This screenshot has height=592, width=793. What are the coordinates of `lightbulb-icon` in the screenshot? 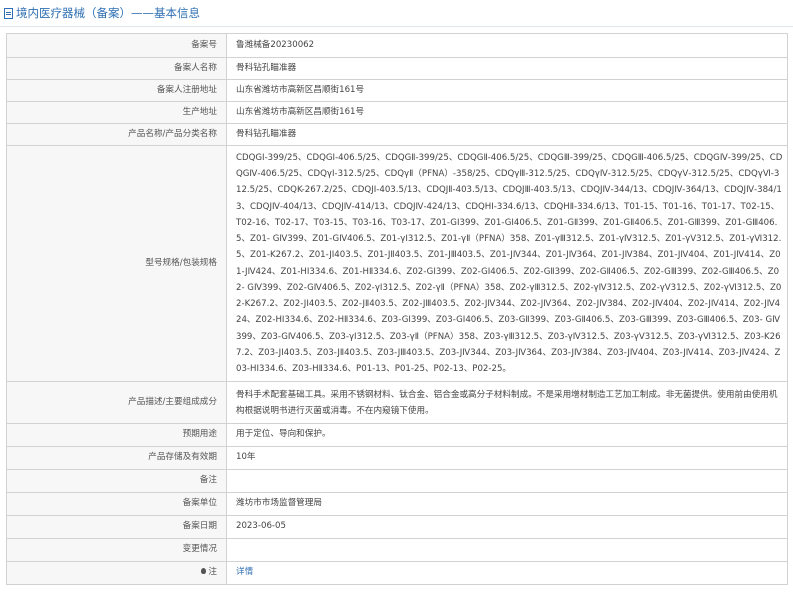 It's located at (204, 571).